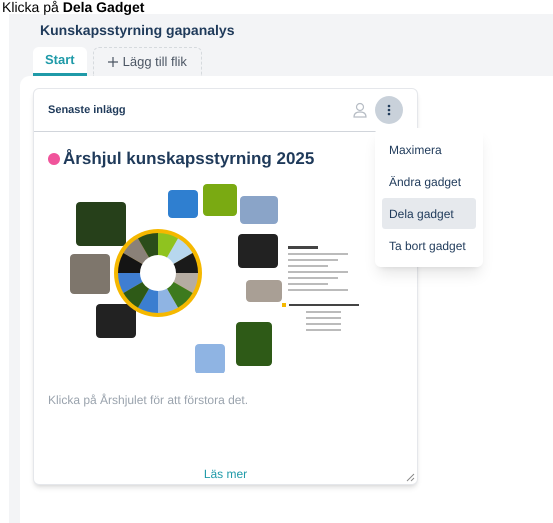  I want to click on page-title: Kunskapsstyrning gapanalys, so click(137, 30).